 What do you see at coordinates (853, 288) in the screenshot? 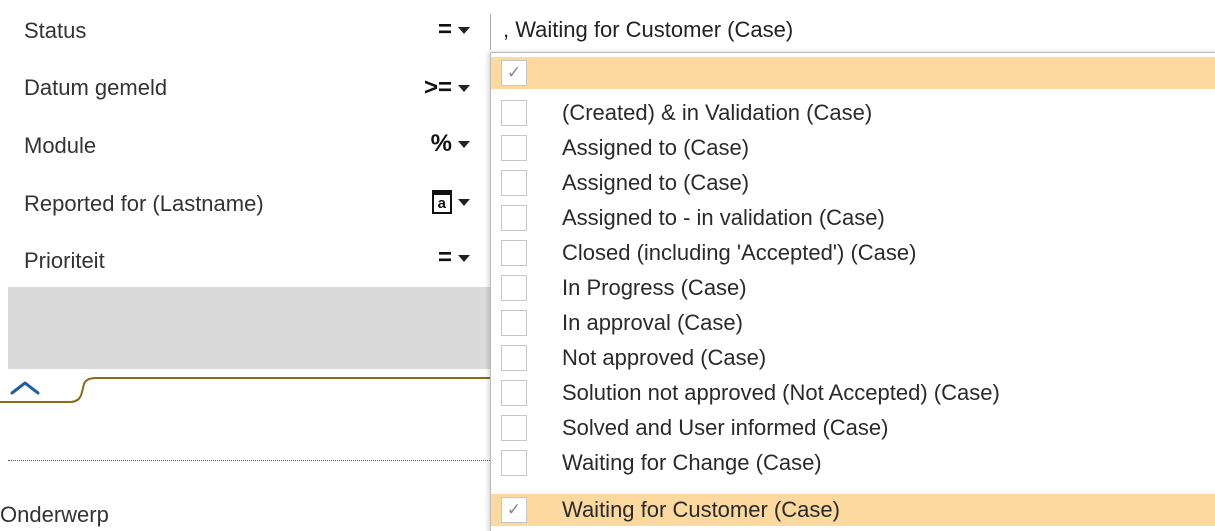
I see `status-option: In Progress (Case)` at bounding box center [853, 288].